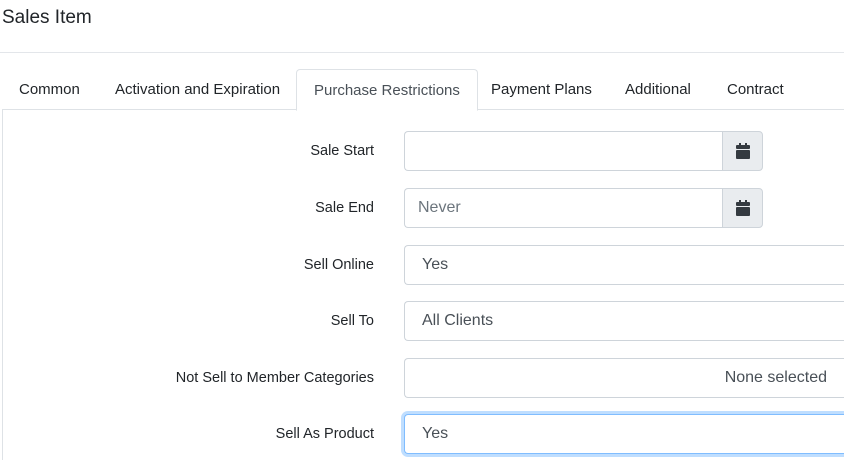 The width and height of the screenshot is (844, 460). Describe the element at coordinates (344, 208) in the screenshot. I see `sale-end-label: Sale End` at that location.